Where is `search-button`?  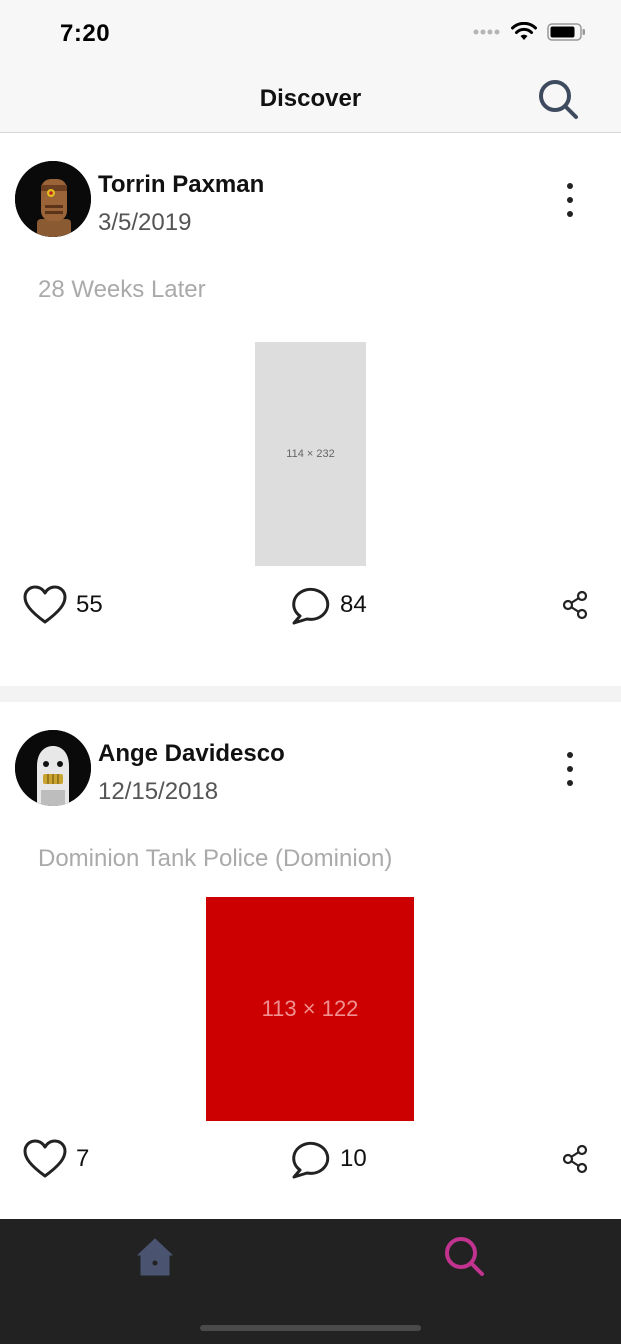
search-button is located at coordinates (559, 100).